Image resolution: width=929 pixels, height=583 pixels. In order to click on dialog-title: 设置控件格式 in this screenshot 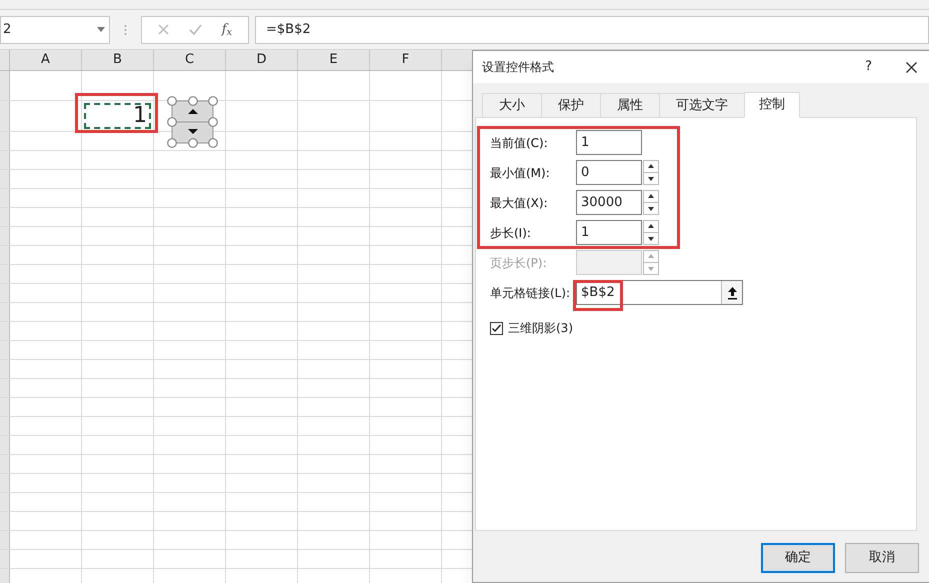, I will do `click(518, 67)`.